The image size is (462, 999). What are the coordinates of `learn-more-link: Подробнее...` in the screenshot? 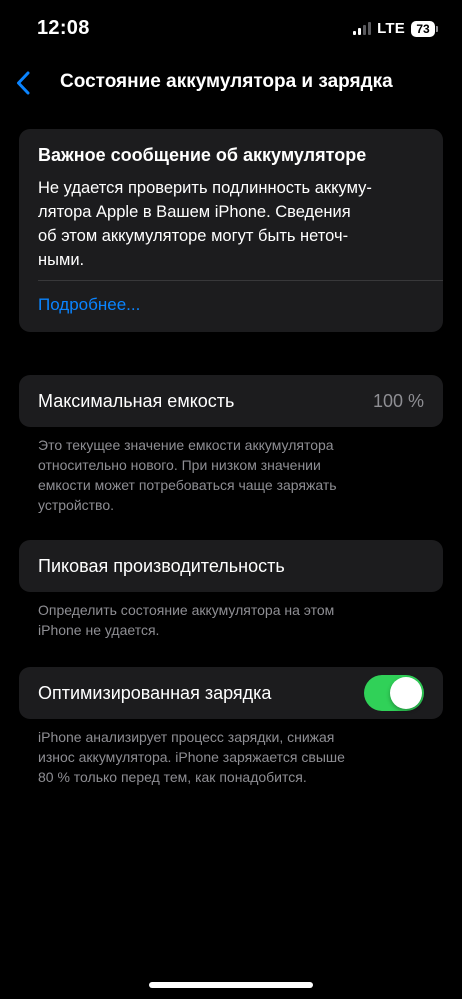 It's located at (89, 305).